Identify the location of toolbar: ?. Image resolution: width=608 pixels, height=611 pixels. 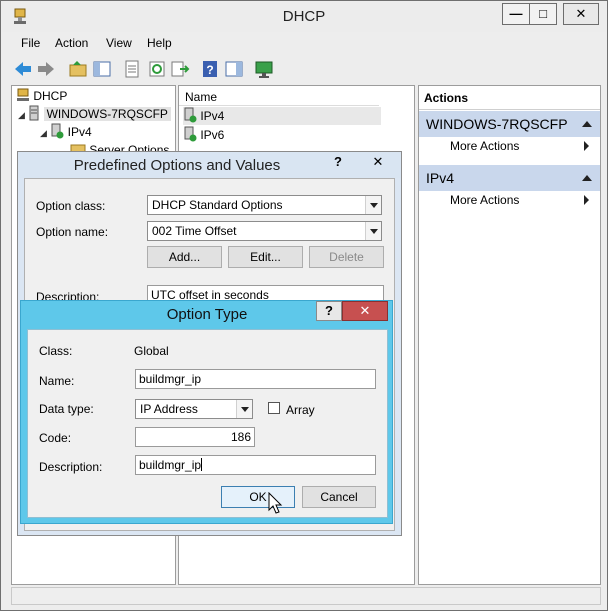
(304, 69).